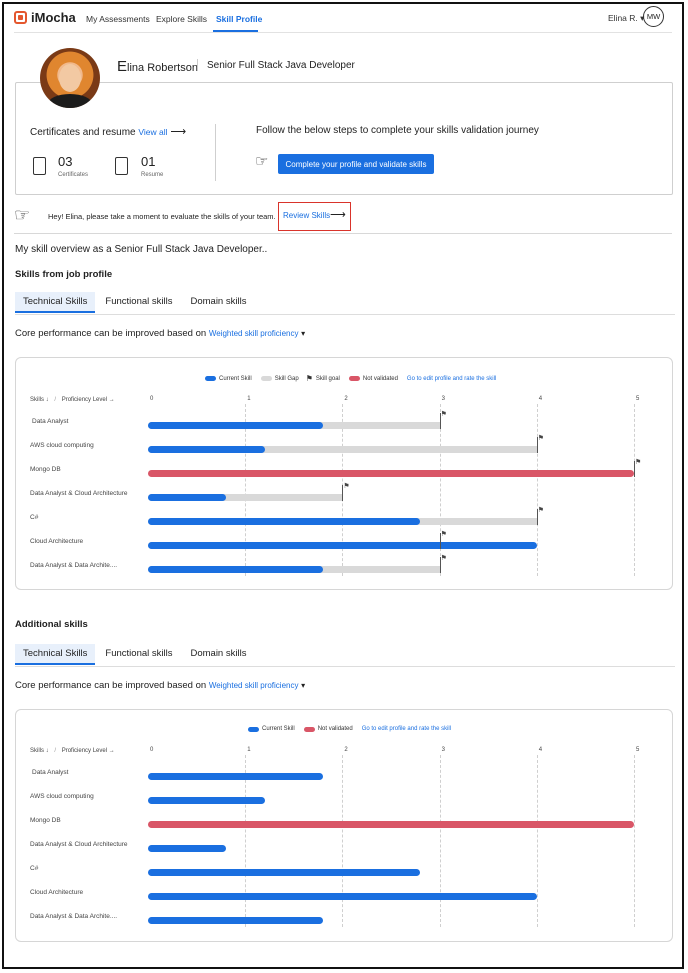 This screenshot has height=973, width=688. What do you see at coordinates (391, 824) in the screenshot?
I see `not-validated-bar` at bounding box center [391, 824].